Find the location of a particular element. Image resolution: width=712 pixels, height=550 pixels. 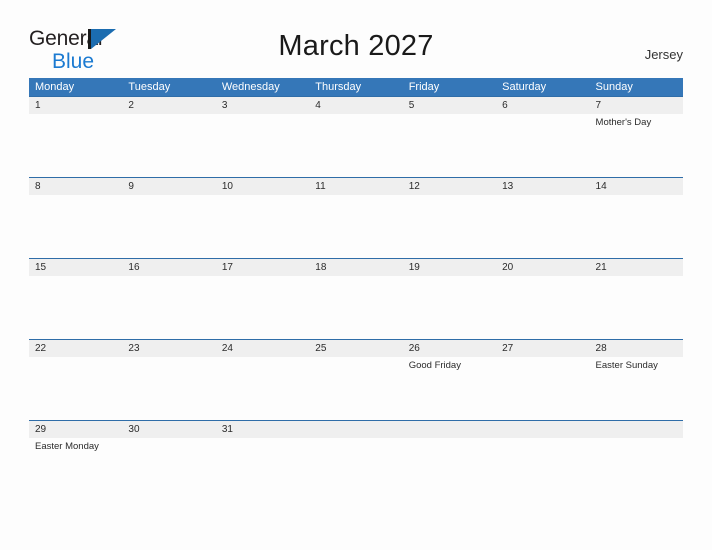

region-label: Jersey is located at coordinates (663, 54).